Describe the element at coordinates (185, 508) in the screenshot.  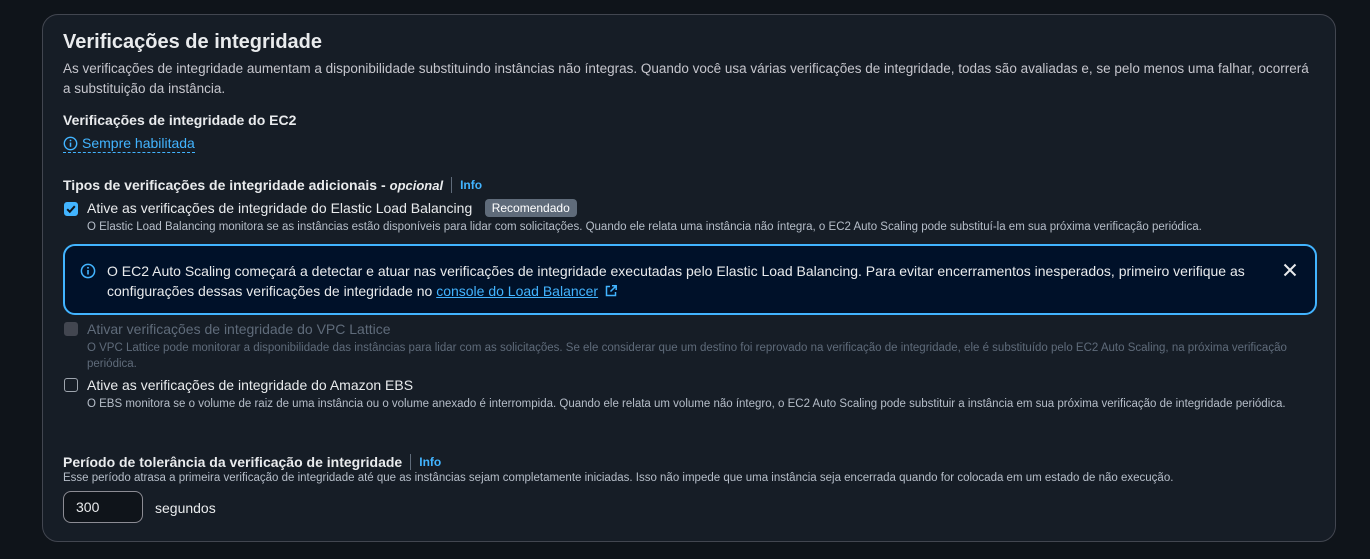
I see `seconds-unit: segundos` at that location.